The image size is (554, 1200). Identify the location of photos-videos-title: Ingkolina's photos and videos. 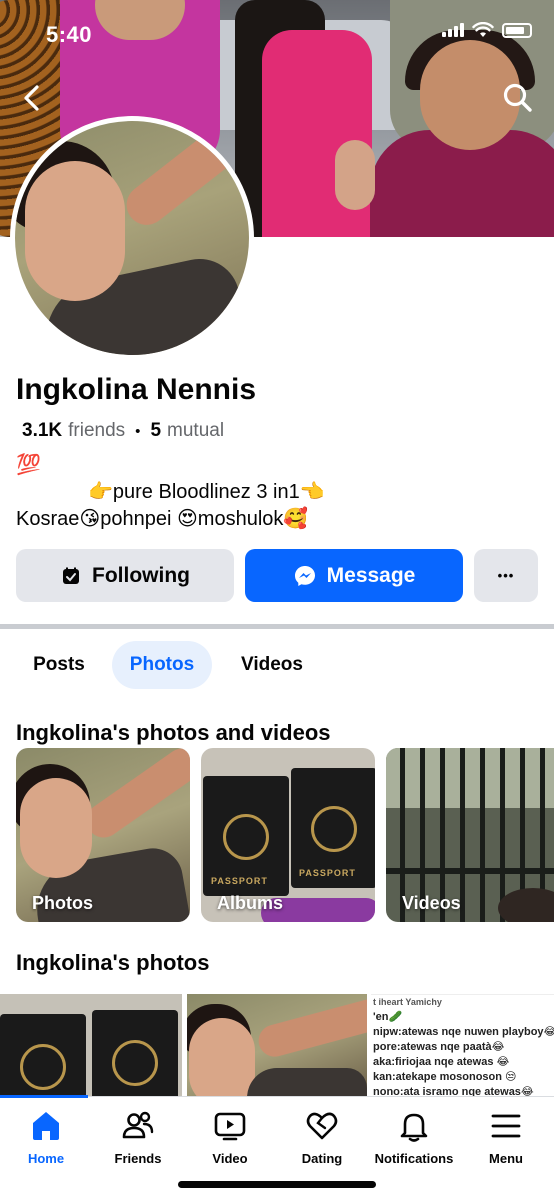
(173, 732).